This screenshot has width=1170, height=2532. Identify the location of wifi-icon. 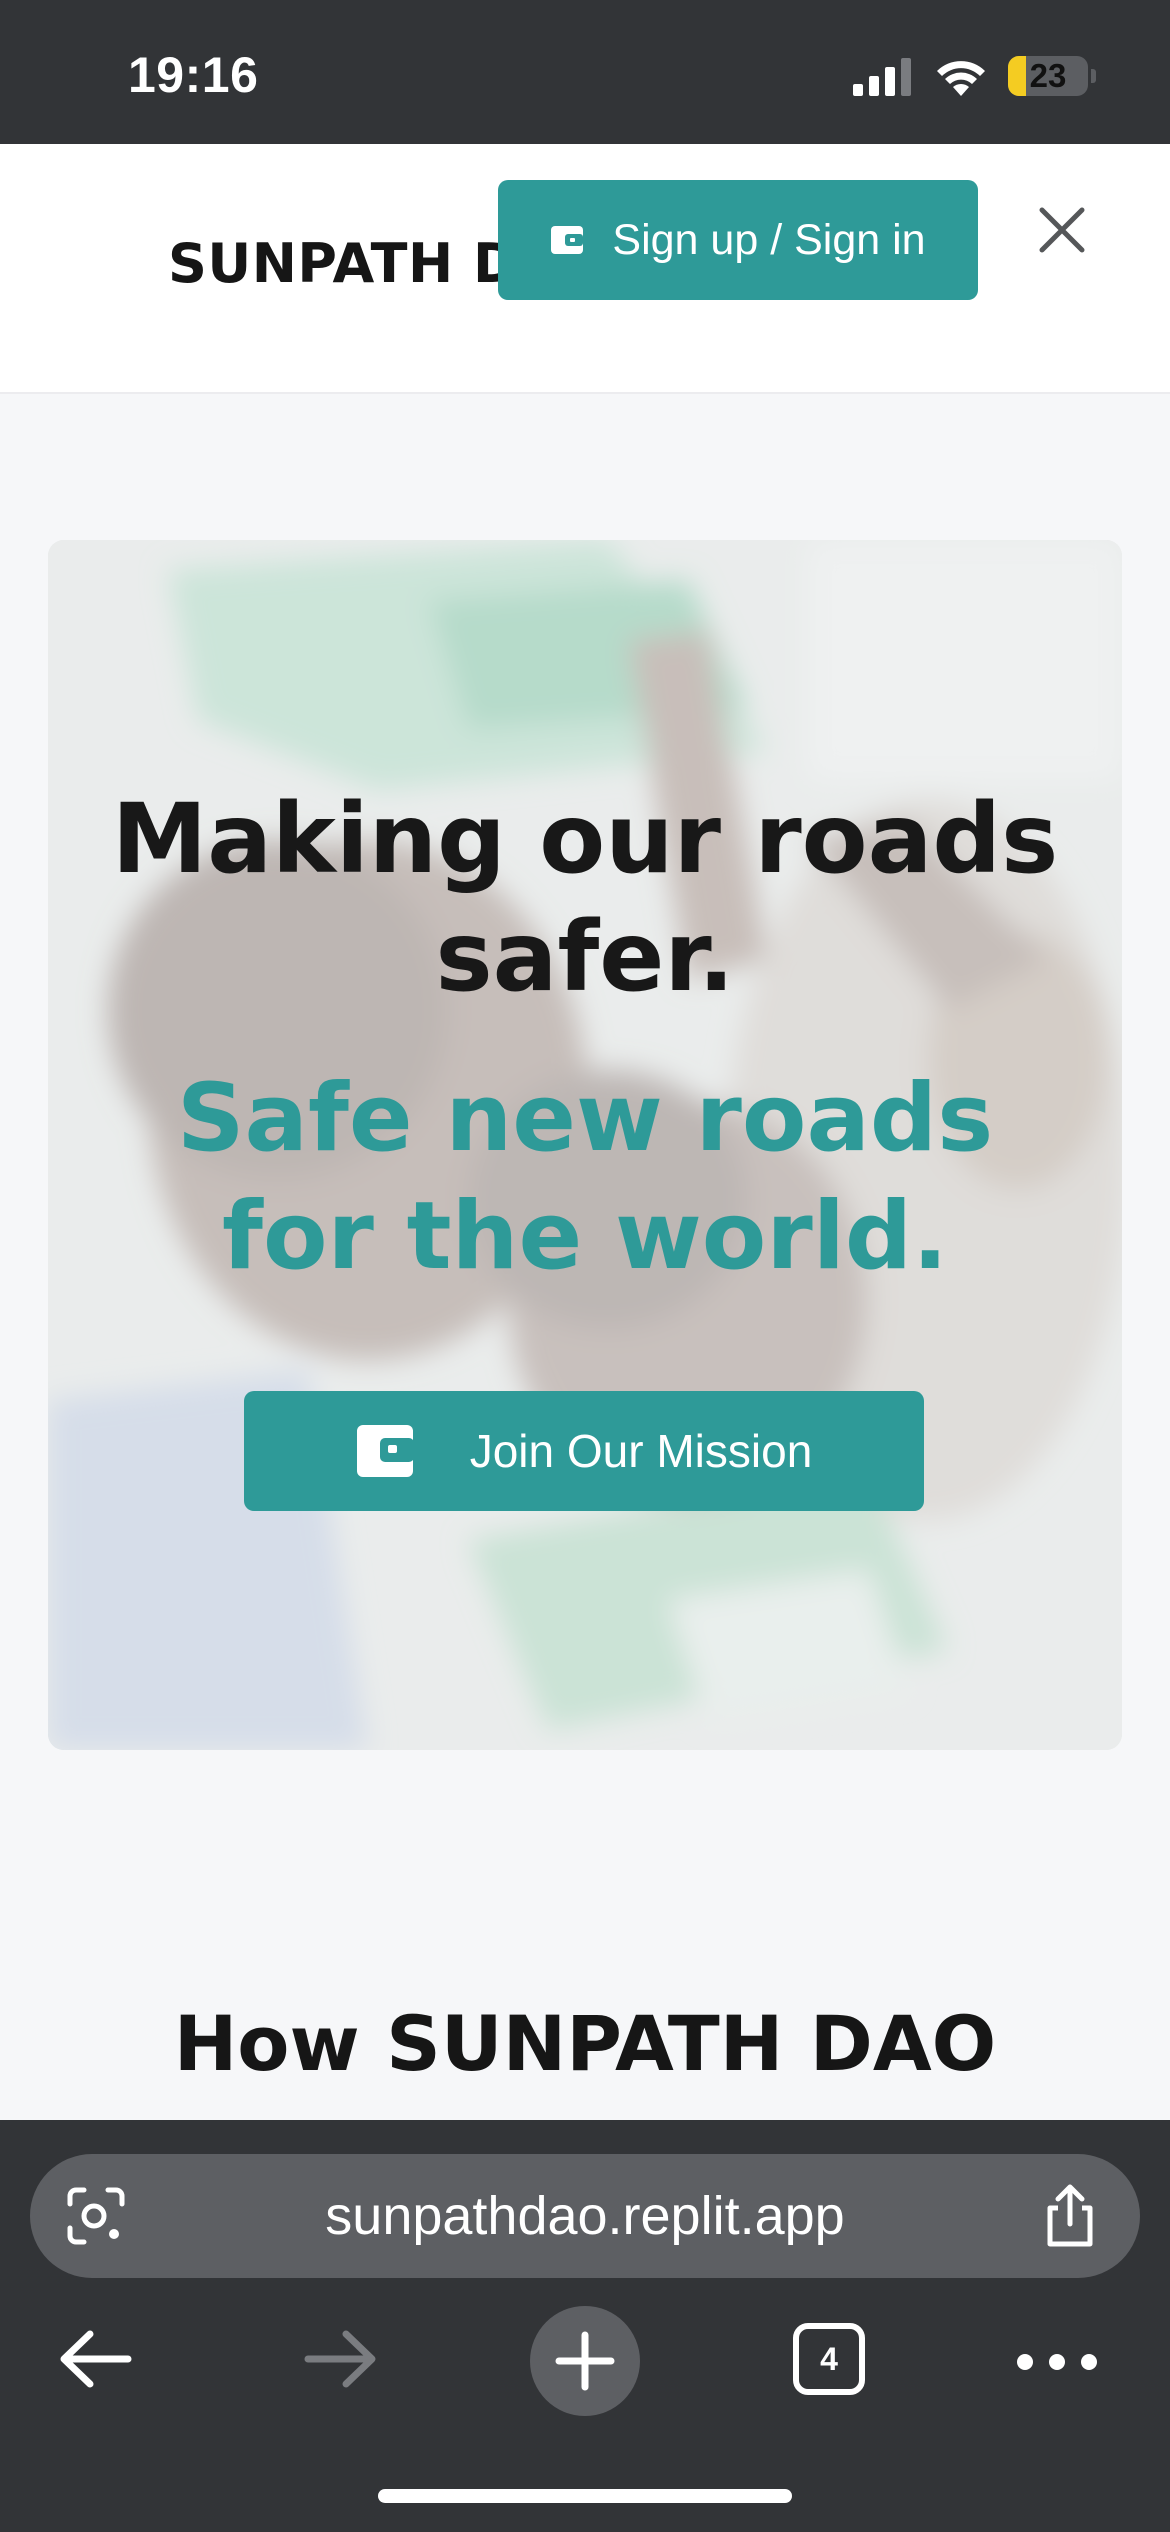
(961, 78).